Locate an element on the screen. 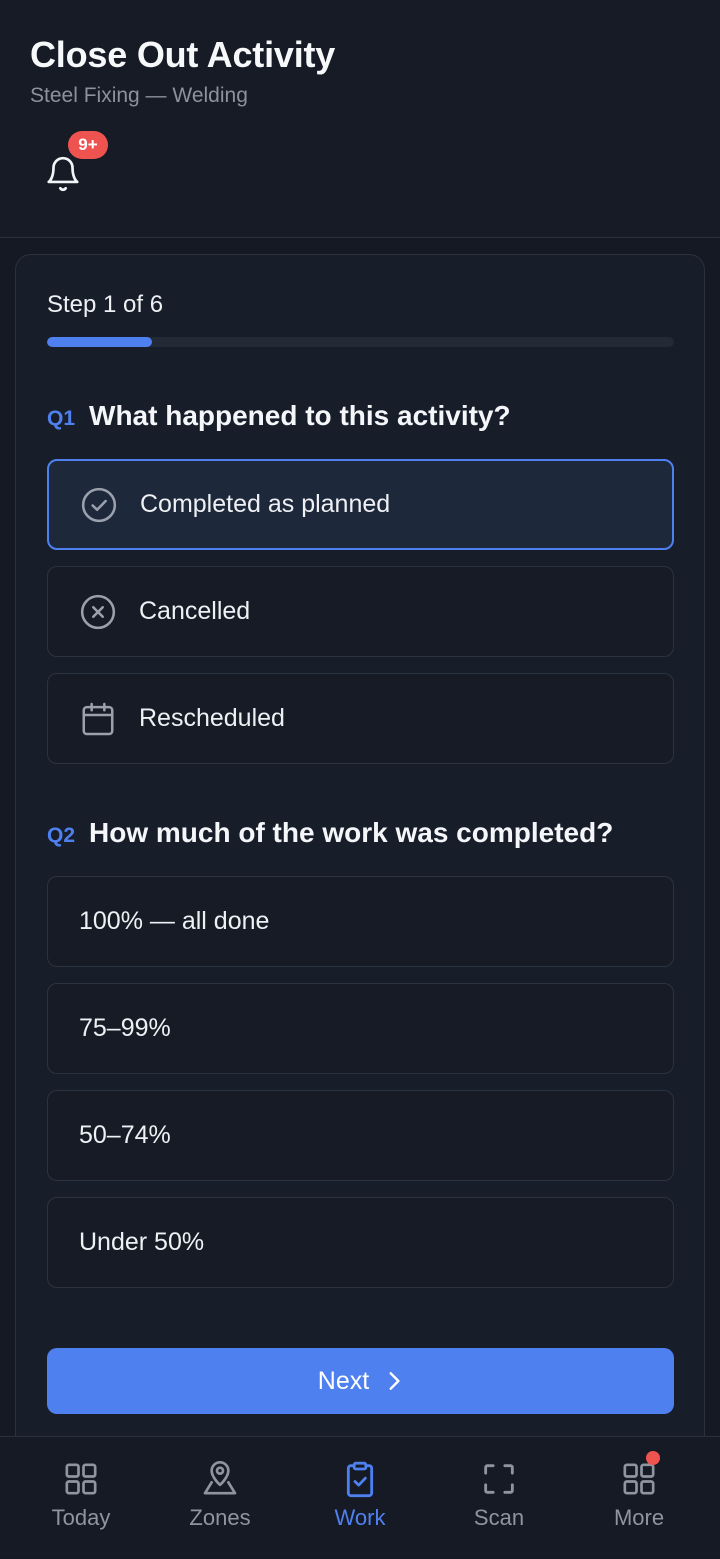 This screenshot has width=720, height=1559. option-100-percent: 100% — all done is located at coordinates (360, 921).